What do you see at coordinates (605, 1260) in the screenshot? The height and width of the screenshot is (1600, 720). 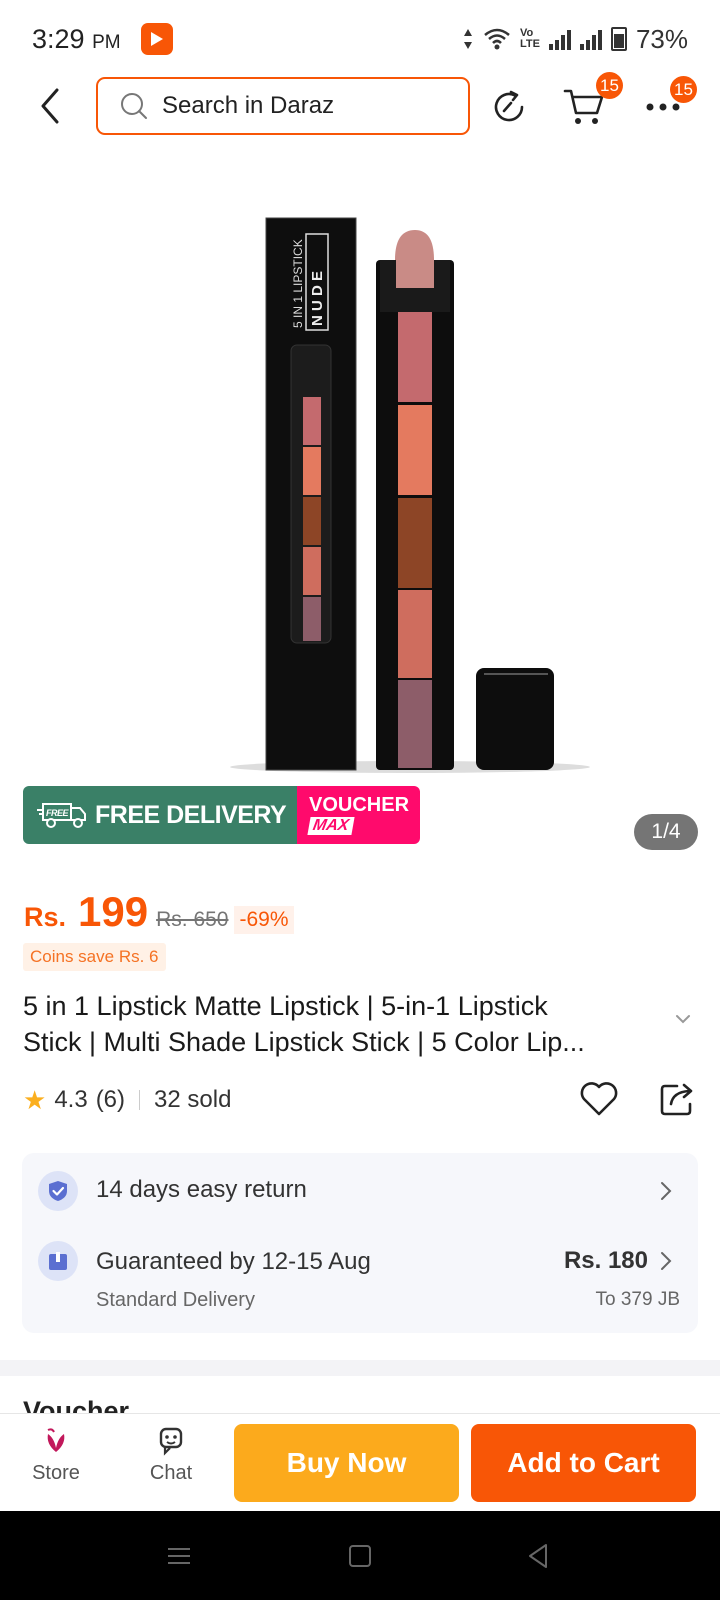 I see `delivery-fee: Rs. 180` at bounding box center [605, 1260].